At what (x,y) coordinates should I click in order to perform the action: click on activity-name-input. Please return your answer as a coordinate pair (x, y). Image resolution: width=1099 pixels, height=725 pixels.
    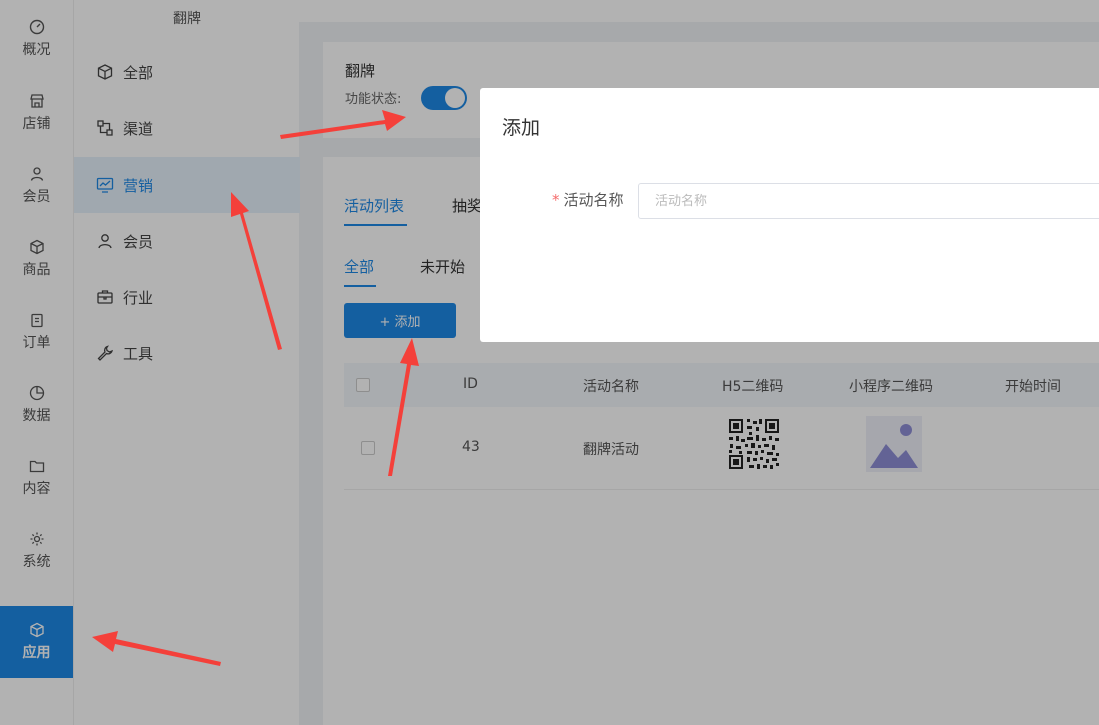
    Looking at the image, I should click on (868, 201).